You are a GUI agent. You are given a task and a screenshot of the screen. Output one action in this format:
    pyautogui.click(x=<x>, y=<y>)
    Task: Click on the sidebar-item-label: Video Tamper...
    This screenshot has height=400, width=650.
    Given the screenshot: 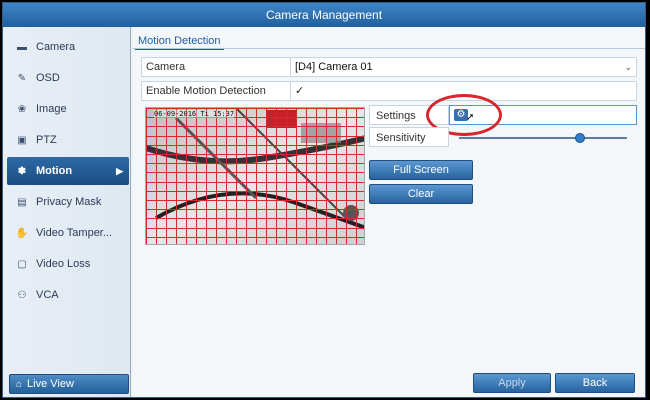 What is the action you would take?
    pyautogui.click(x=74, y=233)
    